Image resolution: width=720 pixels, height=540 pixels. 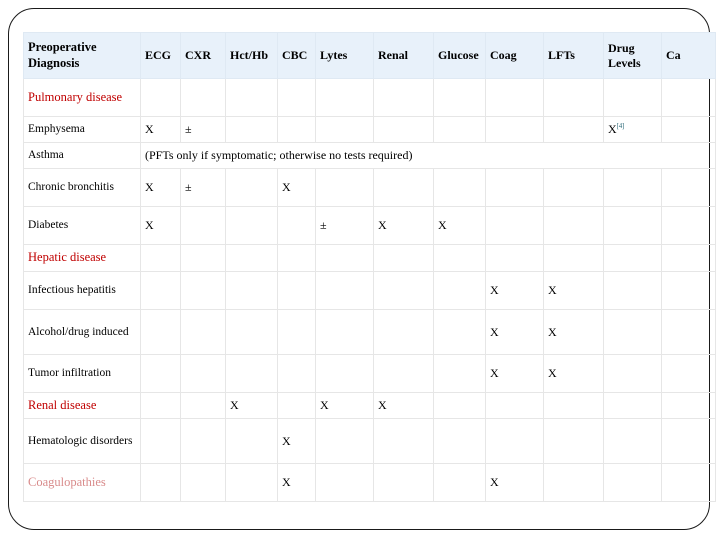 I want to click on cell-cxr: ±, so click(x=203, y=129).